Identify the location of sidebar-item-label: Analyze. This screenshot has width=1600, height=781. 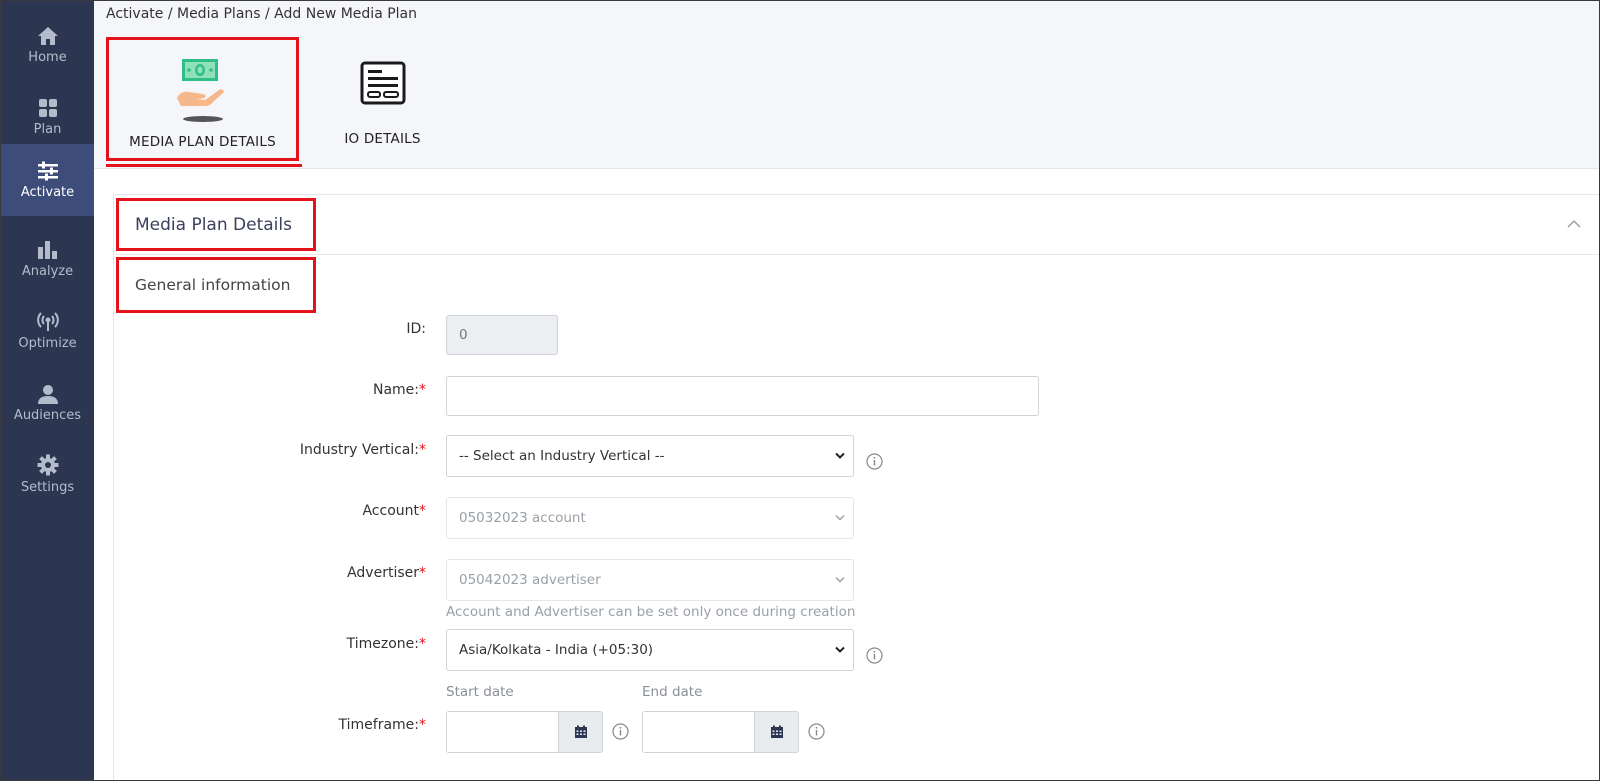
(47, 271).